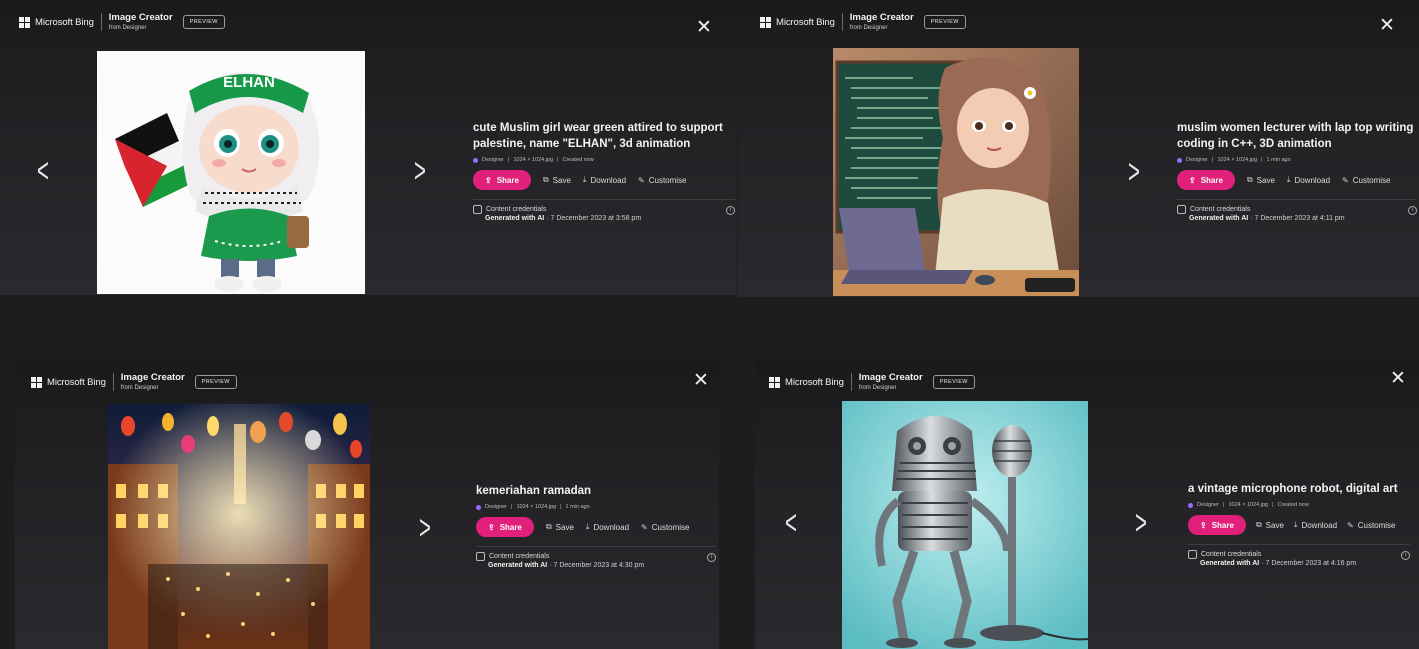 The height and width of the screenshot is (649, 1419). I want to click on ramadan-market-illustration, so click(239, 526).